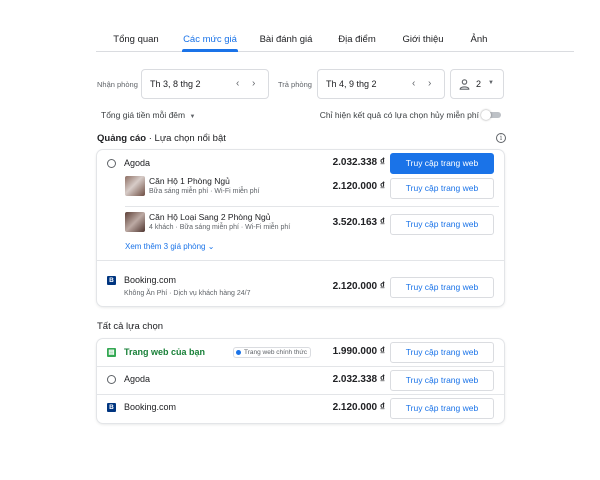 This screenshot has height=480, width=600. What do you see at coordinates (169, 246) in the screenshot?
I see `more-rooms-link: Xem thêm 3 giá phòng ⌄` at bounding box center [169, 246].